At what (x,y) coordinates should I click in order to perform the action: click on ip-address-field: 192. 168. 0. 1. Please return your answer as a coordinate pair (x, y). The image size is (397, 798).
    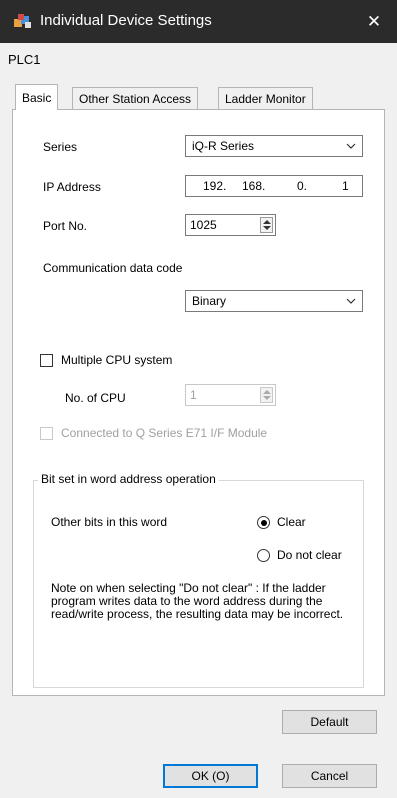
    Looking at the image, I should click on (274, 186).